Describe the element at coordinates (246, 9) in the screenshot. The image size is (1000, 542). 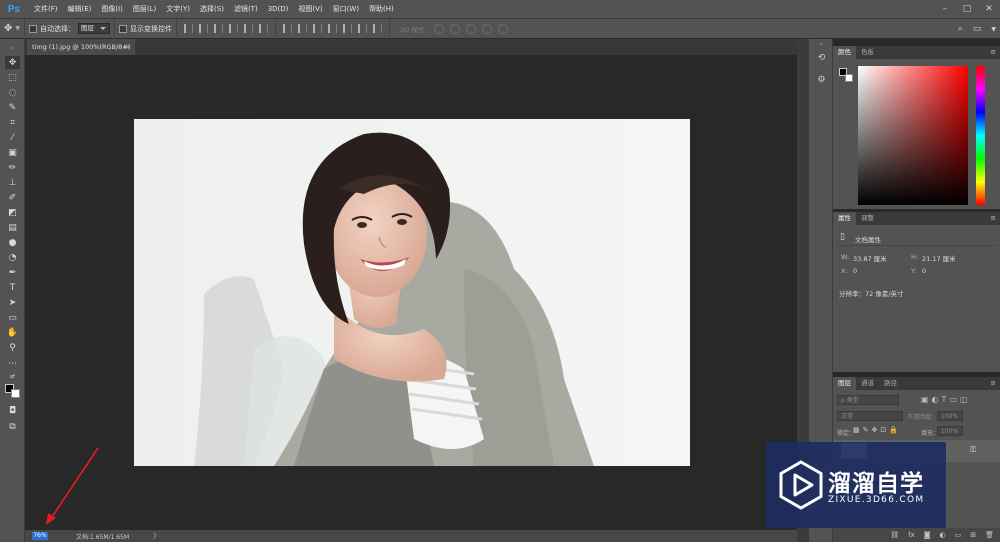
I see `menu-filter: 滤镜(T)` at that location.